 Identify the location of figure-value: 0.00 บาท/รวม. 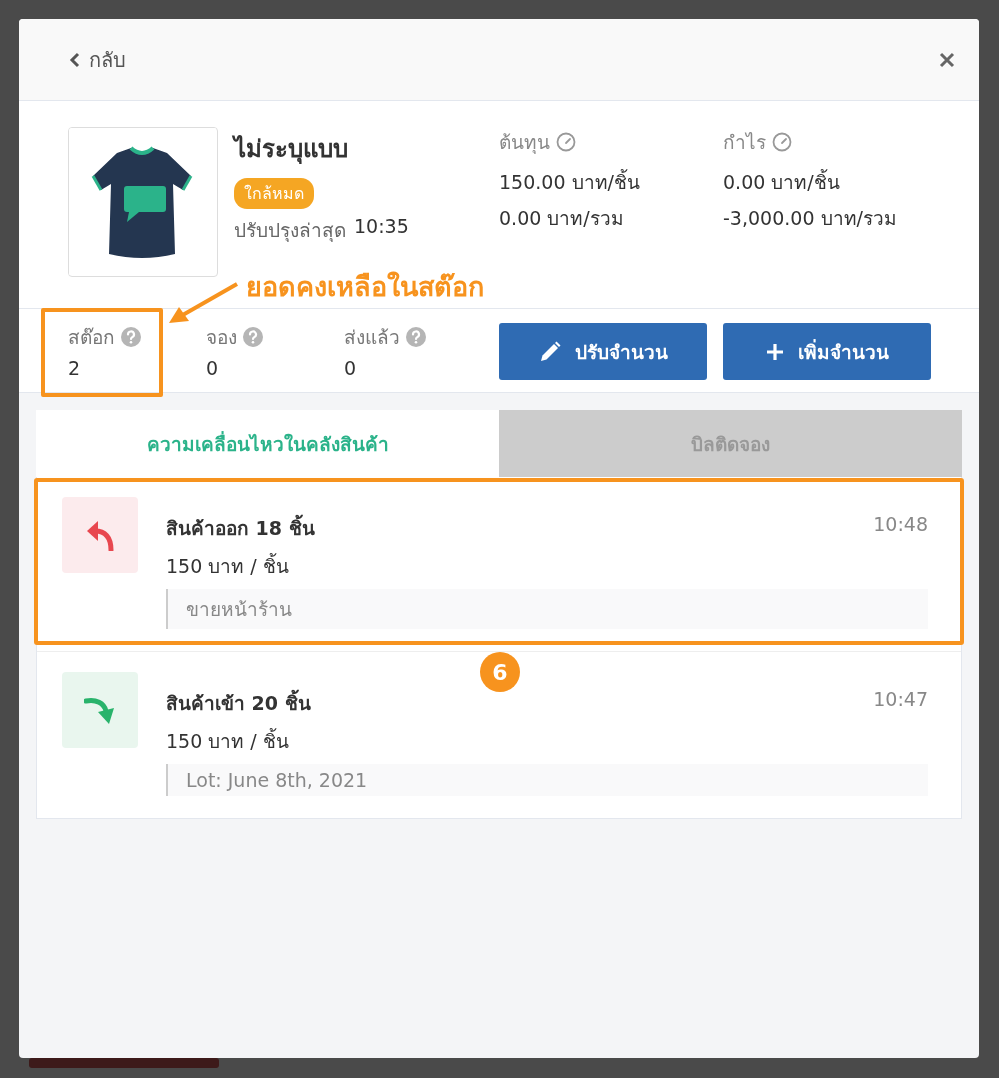
(561, 218).